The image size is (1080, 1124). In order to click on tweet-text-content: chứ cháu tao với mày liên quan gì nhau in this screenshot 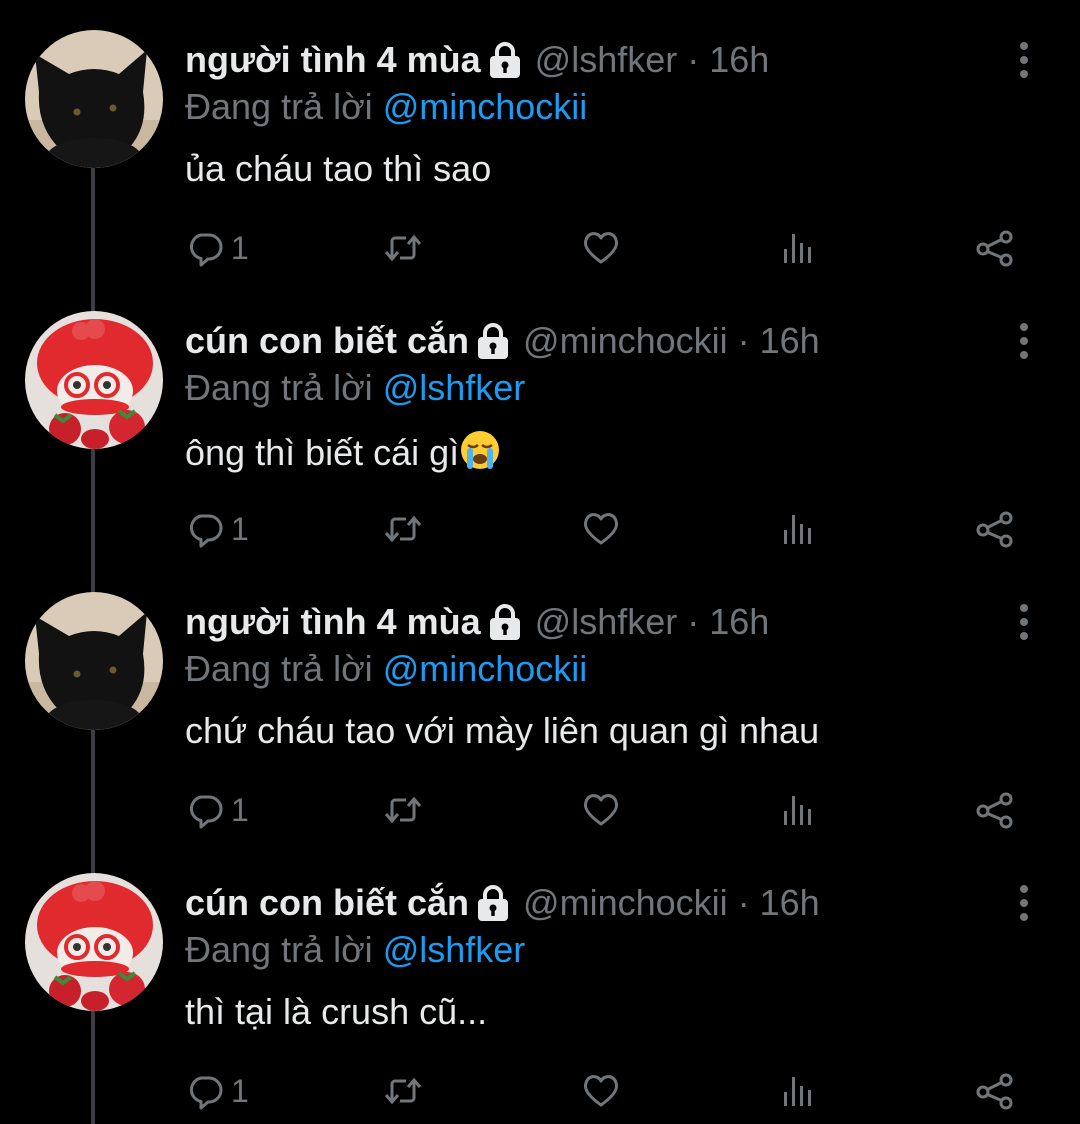, I will do `click(502, 730)`.